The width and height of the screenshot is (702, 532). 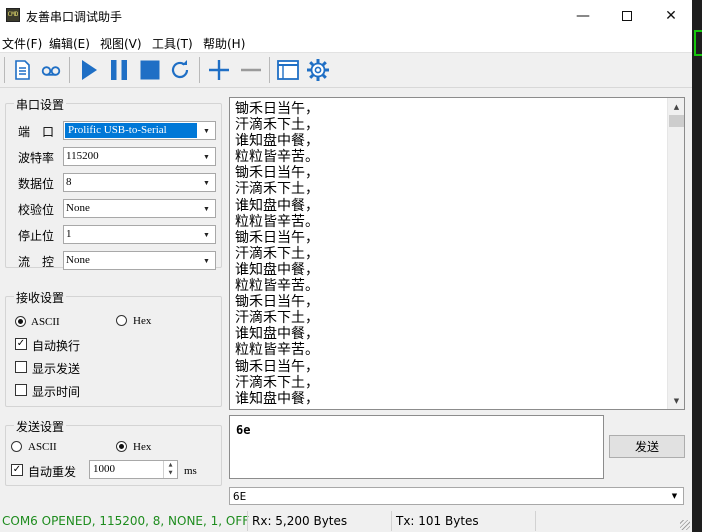 I want to click on settings-button, so click(x=318, y=70).